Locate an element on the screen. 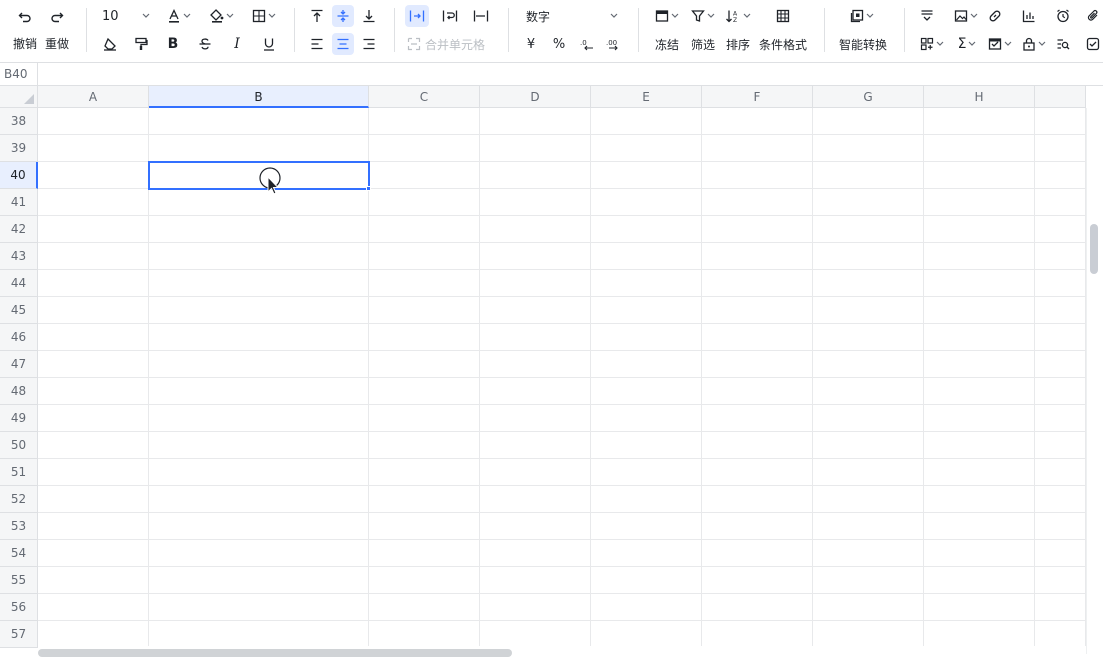 This screenshot has width=1103, height=662. fill-handle is located at coordinates (368, 188).